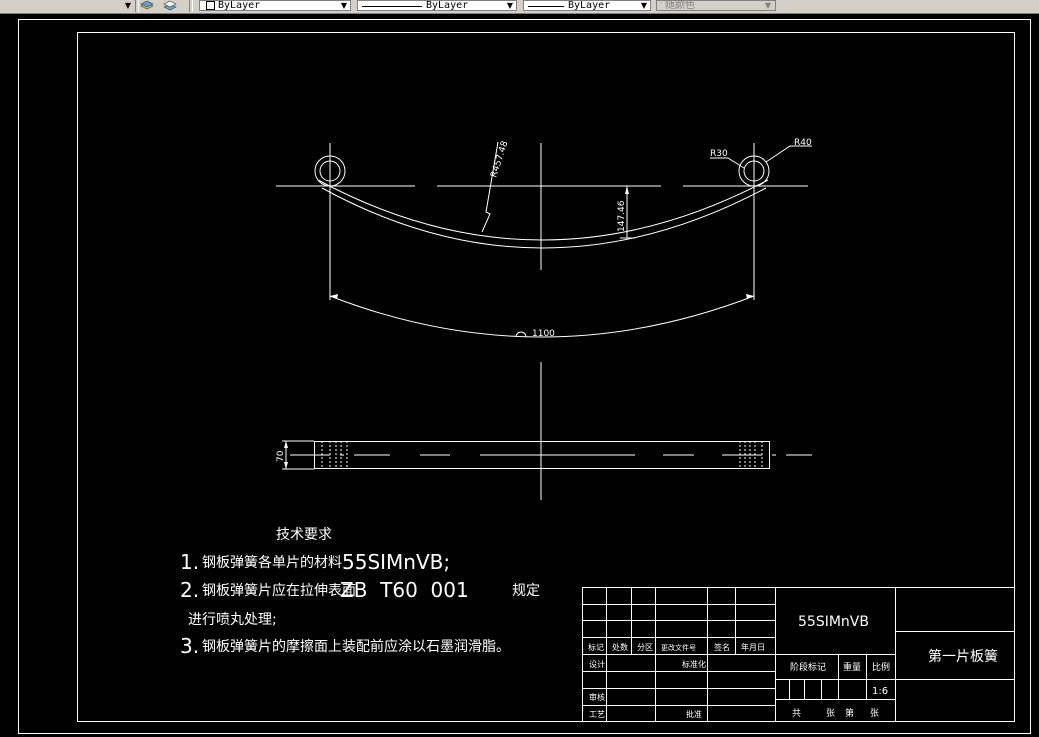 Image resolution: width=1039 pixels, height=737 pixels. I want to click on leaf-upper-edge, so click(543, 210).